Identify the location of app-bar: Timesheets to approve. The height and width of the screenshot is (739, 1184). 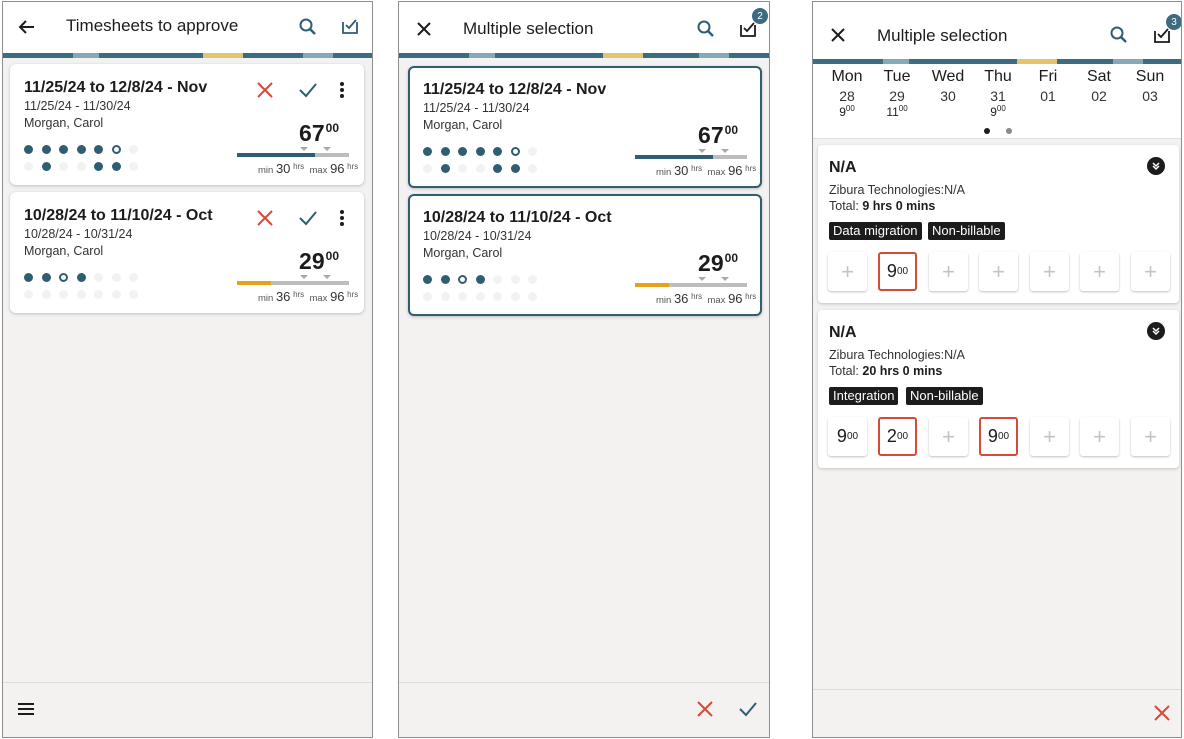
(187, 27).